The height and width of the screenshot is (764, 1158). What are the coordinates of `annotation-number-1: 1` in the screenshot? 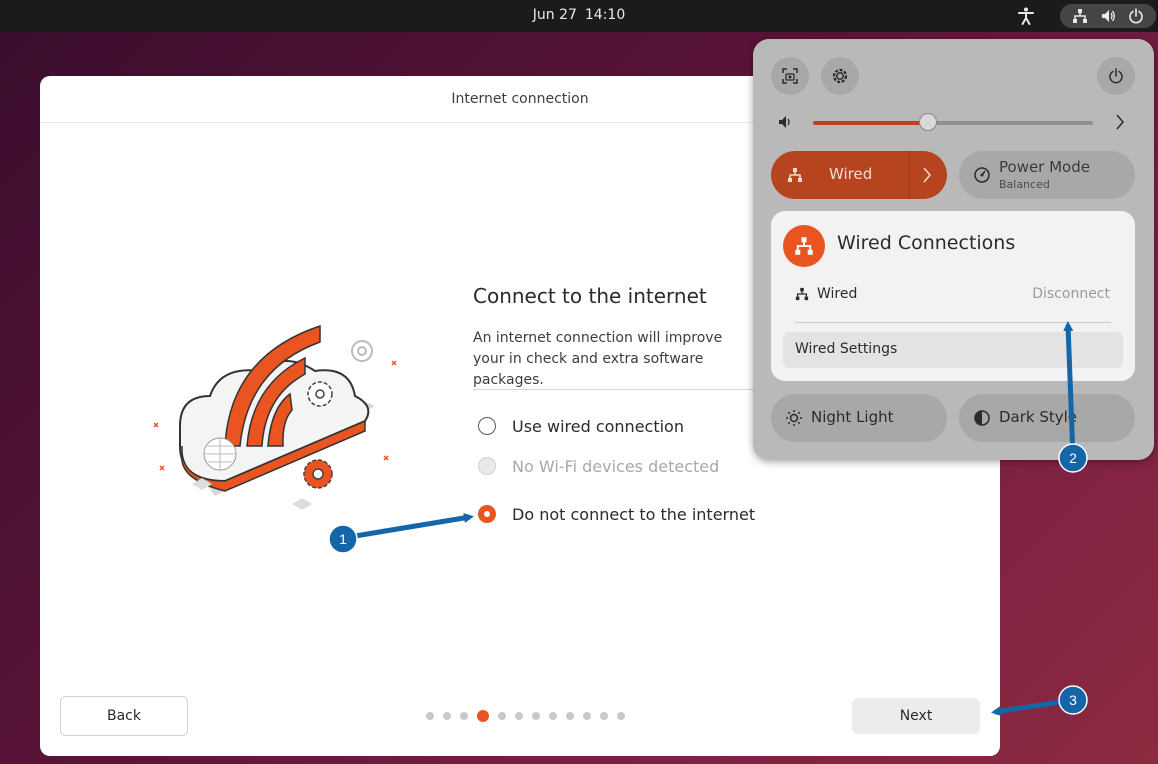 It's located at (343, 539).